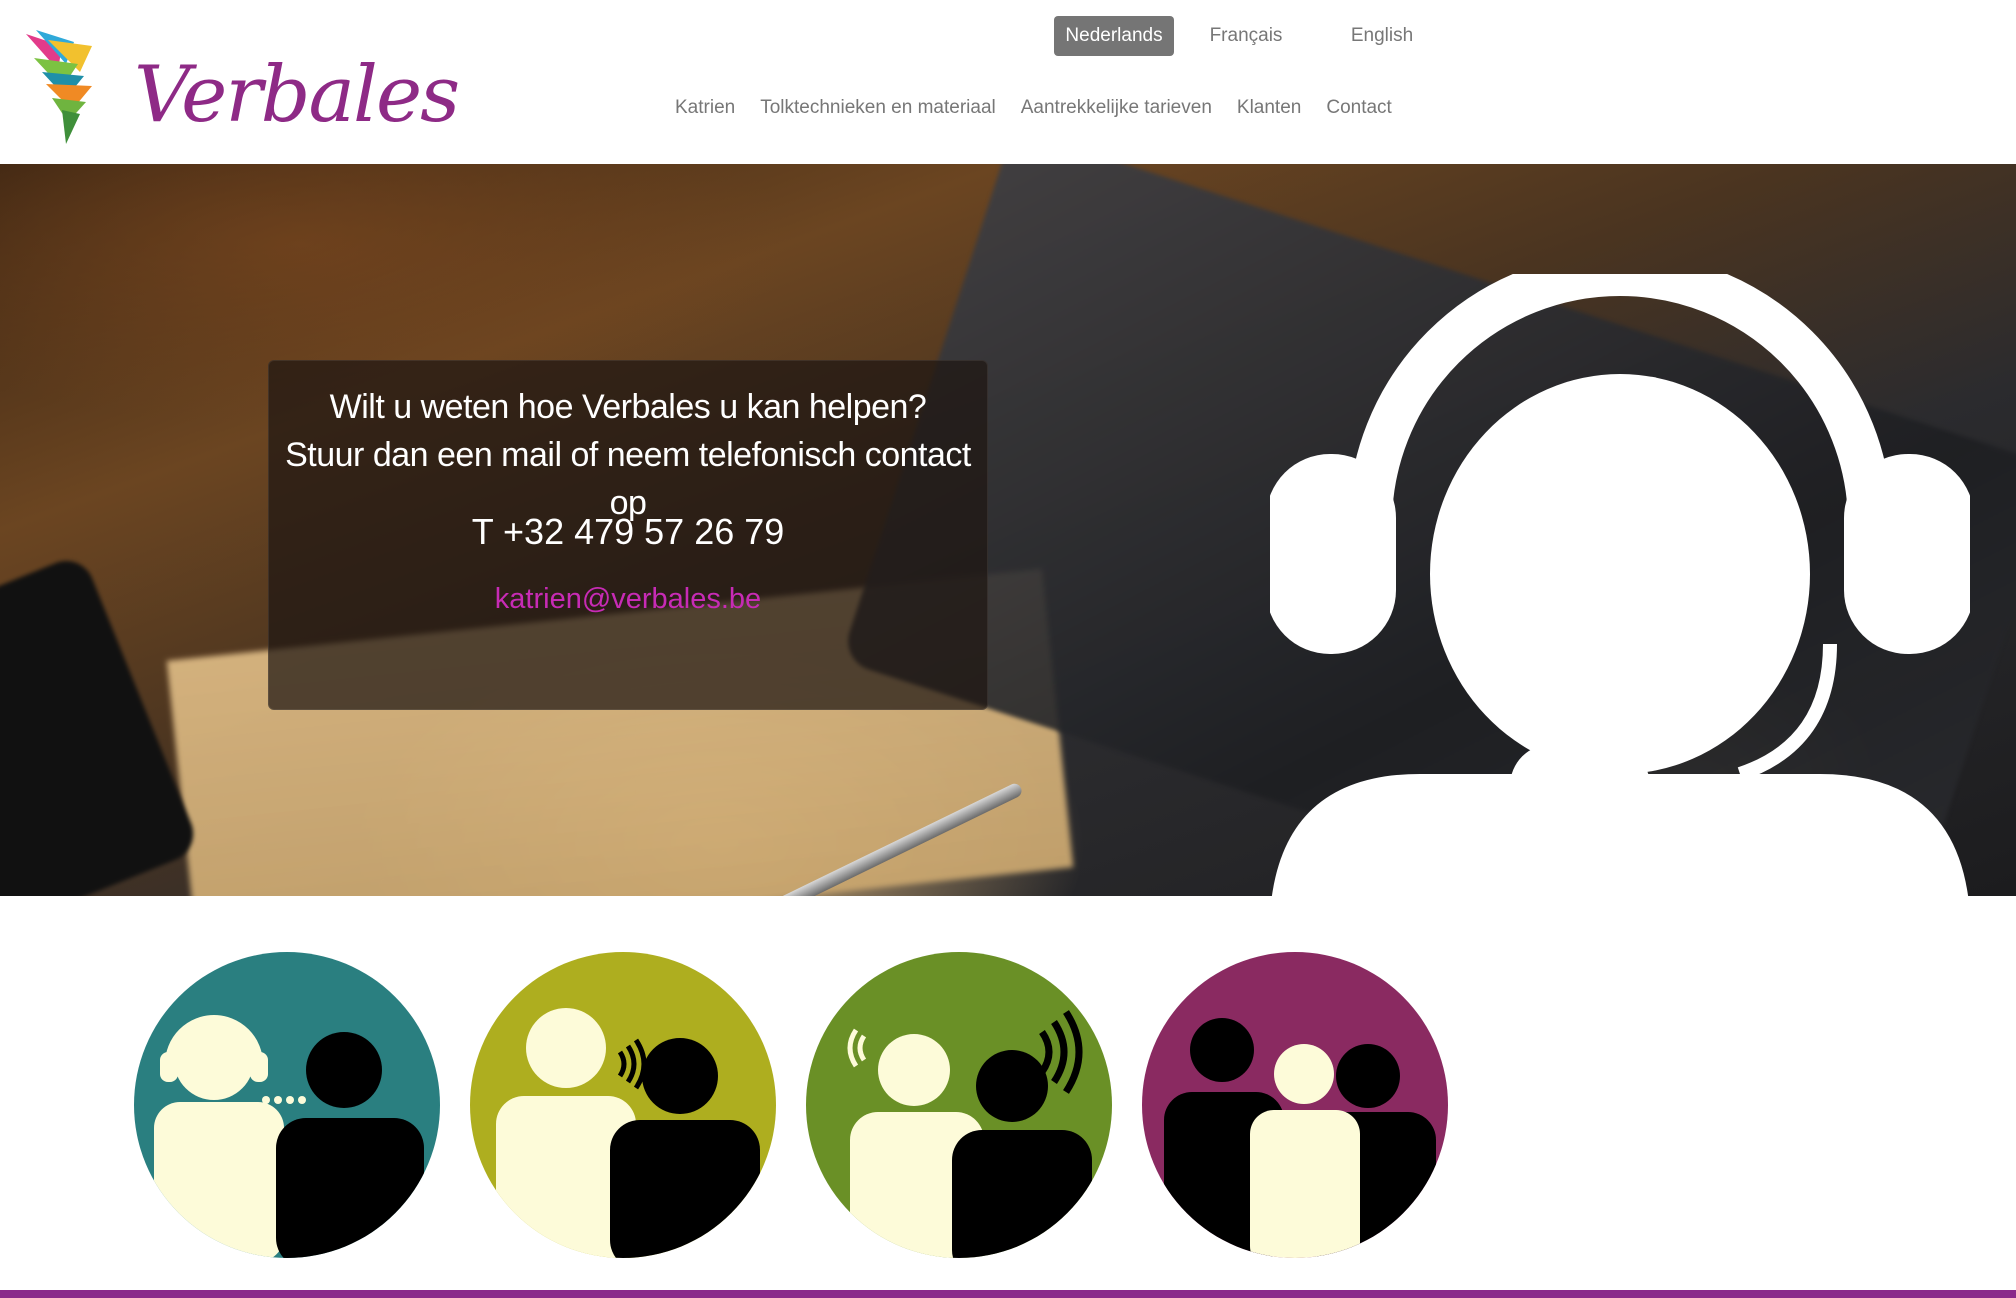 This screenshot has width=2016, height=1298. Describe the element at coordinates (628, 1133) in the screenshot. I see `whispering-interpreter-icon` at that location.